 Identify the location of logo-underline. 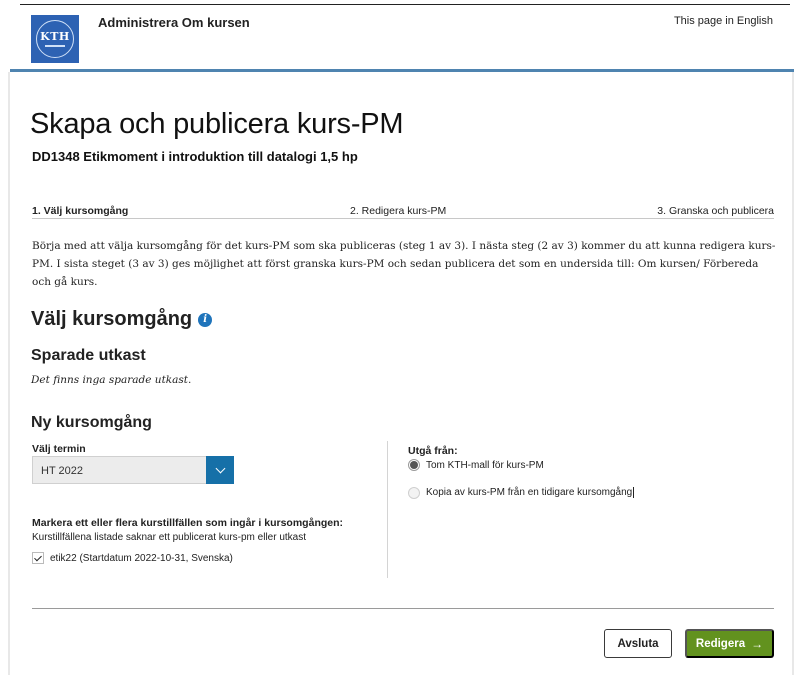
(55, 46).